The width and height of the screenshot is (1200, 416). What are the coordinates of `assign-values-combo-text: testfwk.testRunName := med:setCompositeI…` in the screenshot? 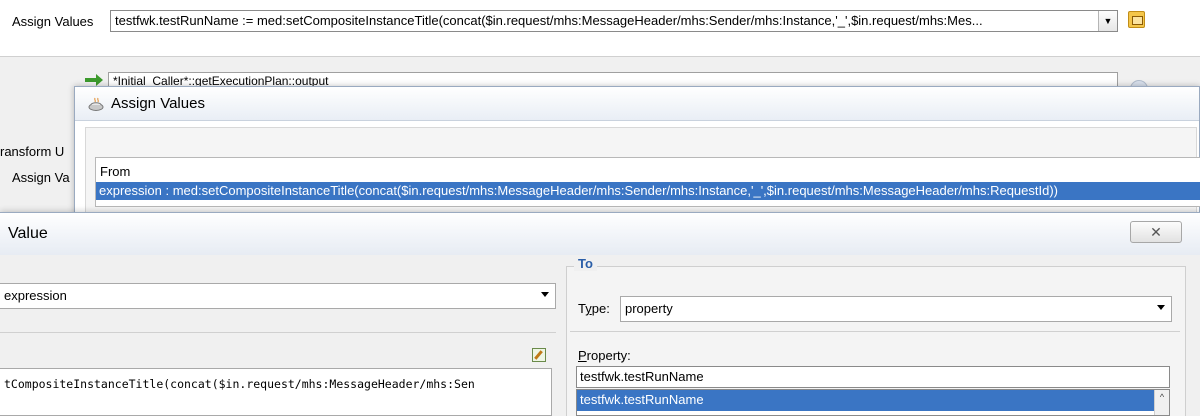 It's located at (549, 20).